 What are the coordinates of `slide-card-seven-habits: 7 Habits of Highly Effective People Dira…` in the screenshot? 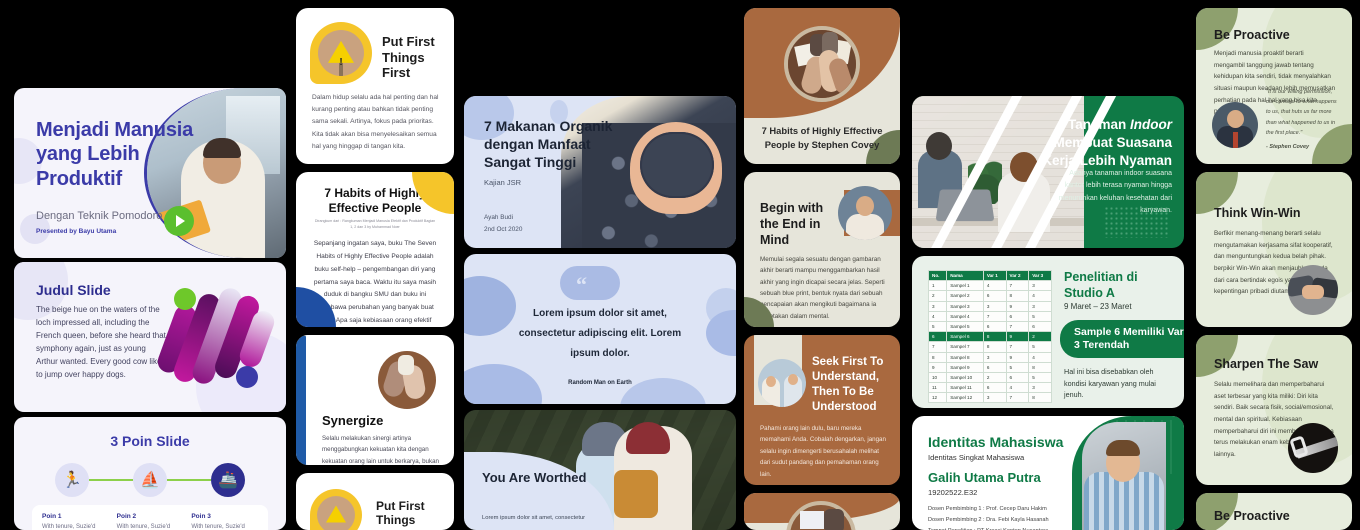 It's located at (375, 249).